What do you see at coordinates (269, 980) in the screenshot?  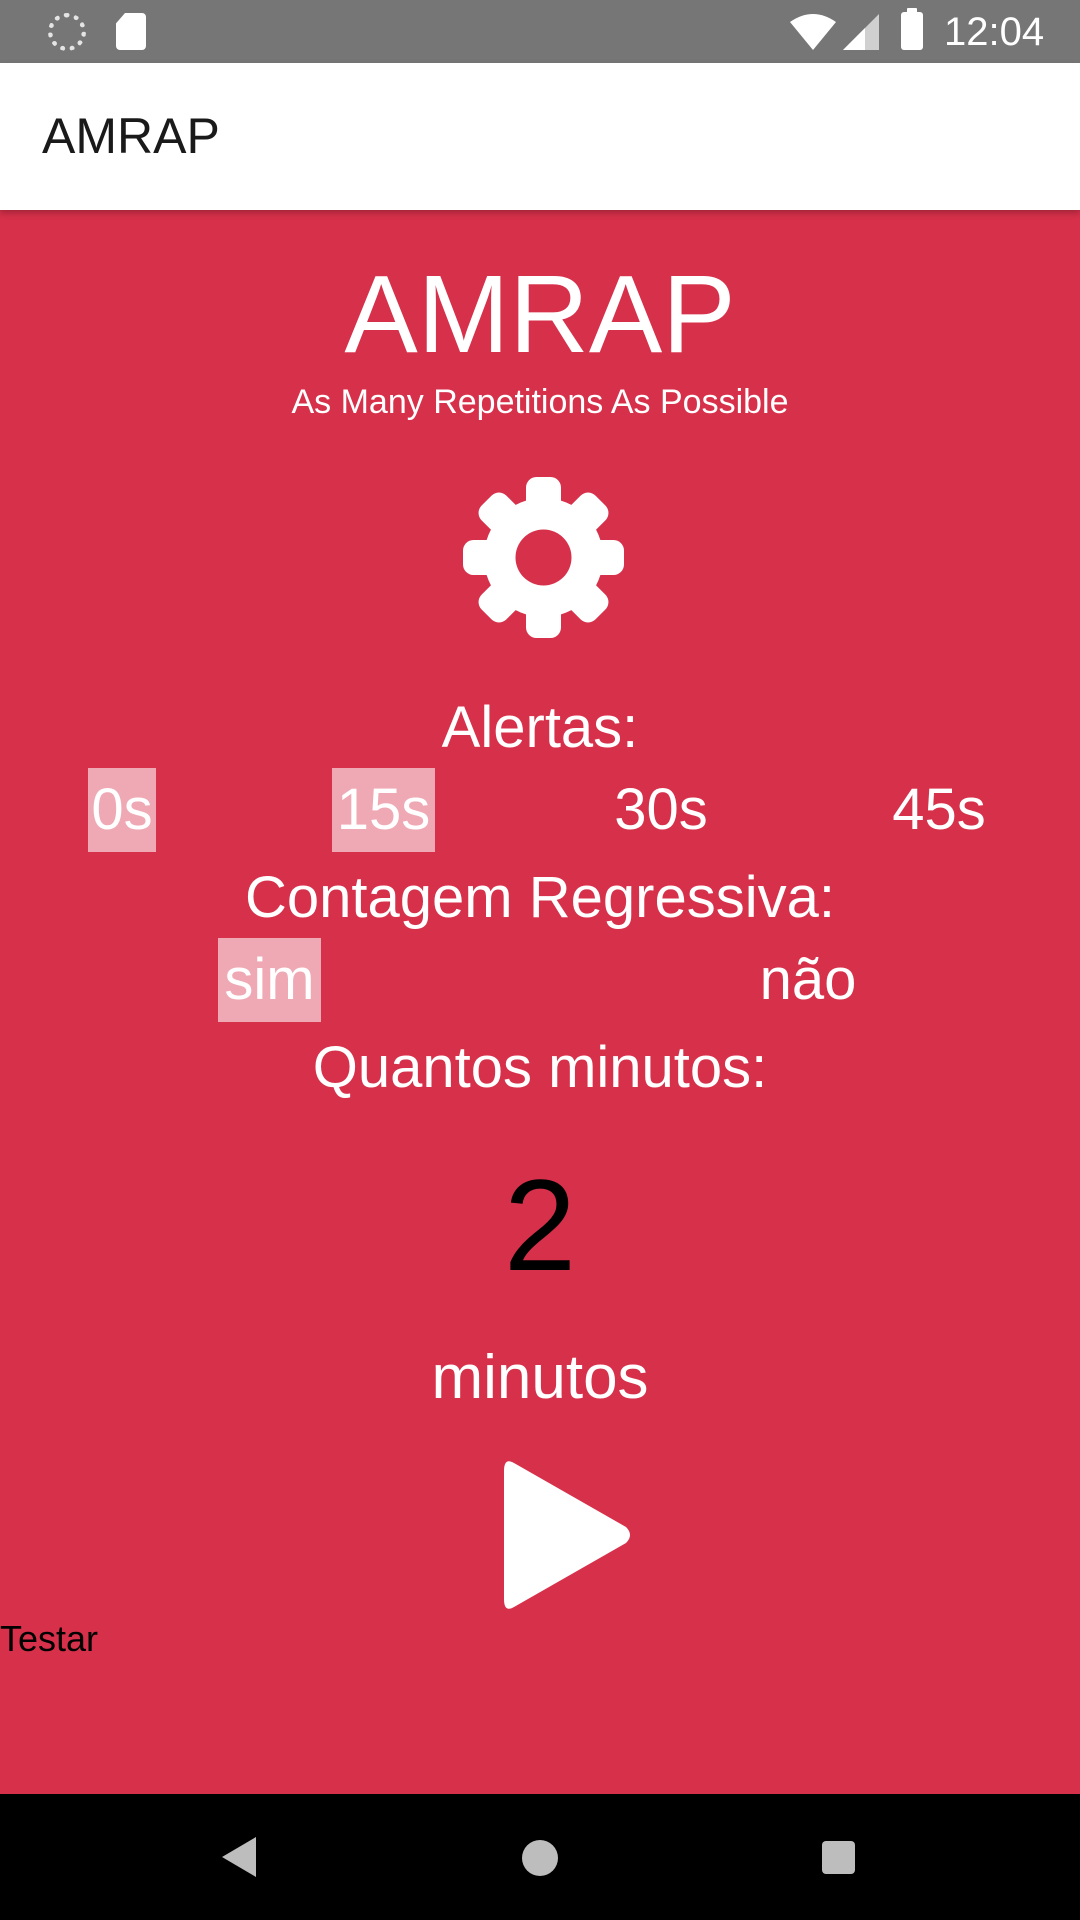 I see `countdown-option-sim: sim` at bounding box center [269, 980].